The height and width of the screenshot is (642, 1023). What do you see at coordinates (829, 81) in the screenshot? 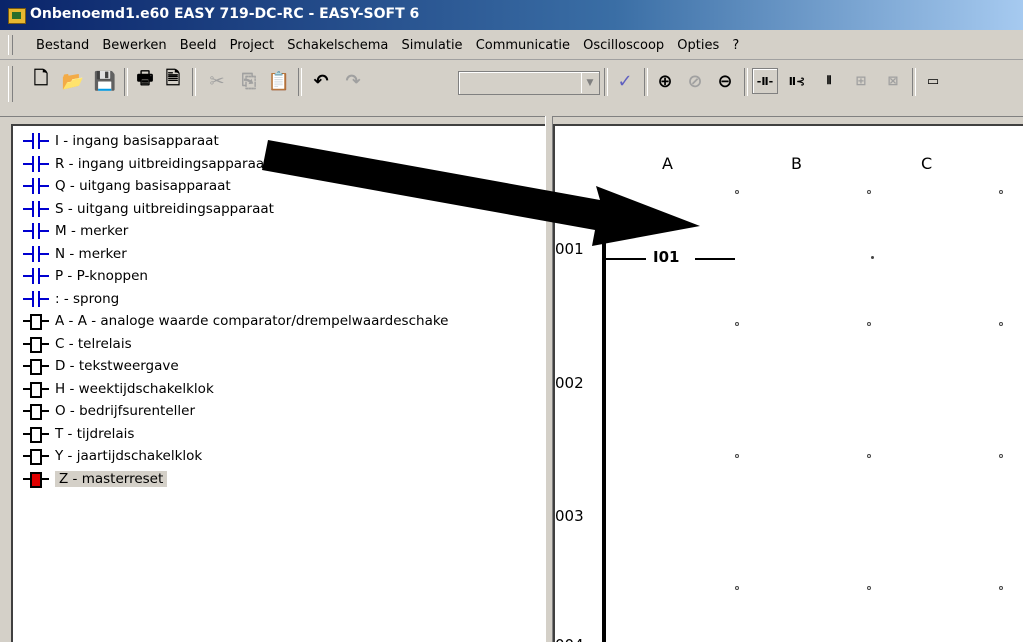
I see `parallel-icon: ⫴` at bounding box center [829, 81].